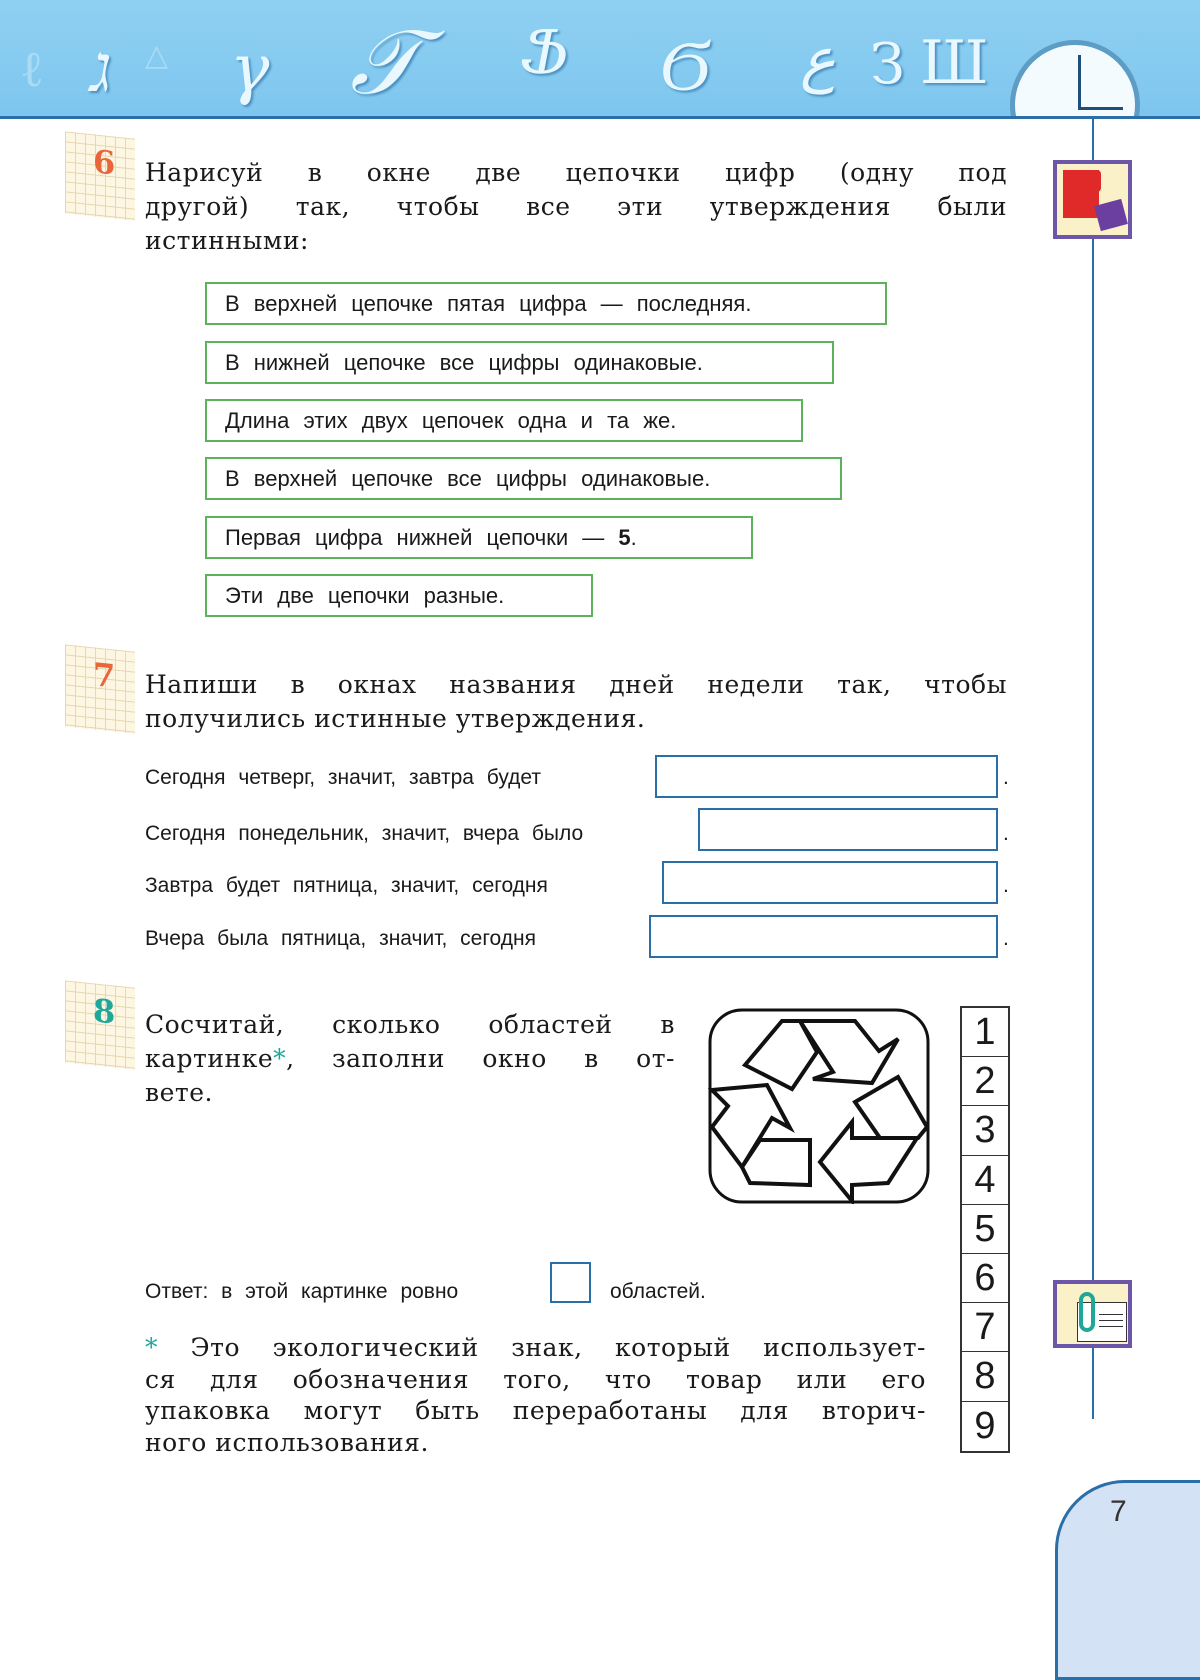  What do you see at coordinates (633, 537) in the screenshot?
I see `statement-period: .` at bounding box center [633, 537].